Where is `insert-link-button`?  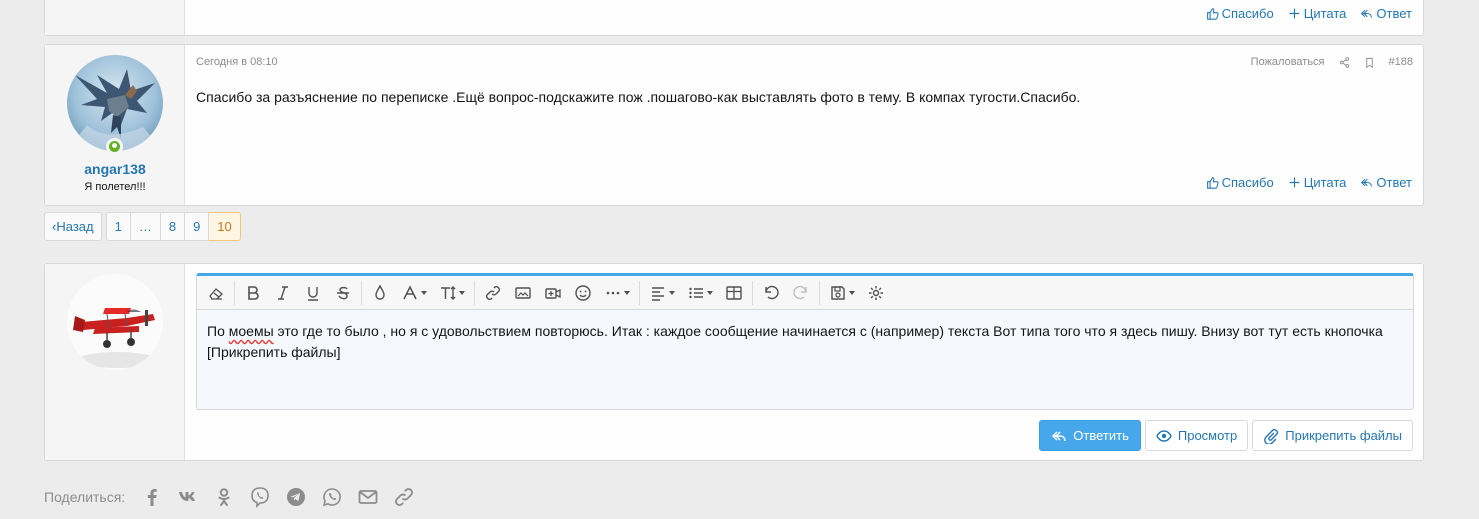
insert-link-button is located at coordinates (493, 293).